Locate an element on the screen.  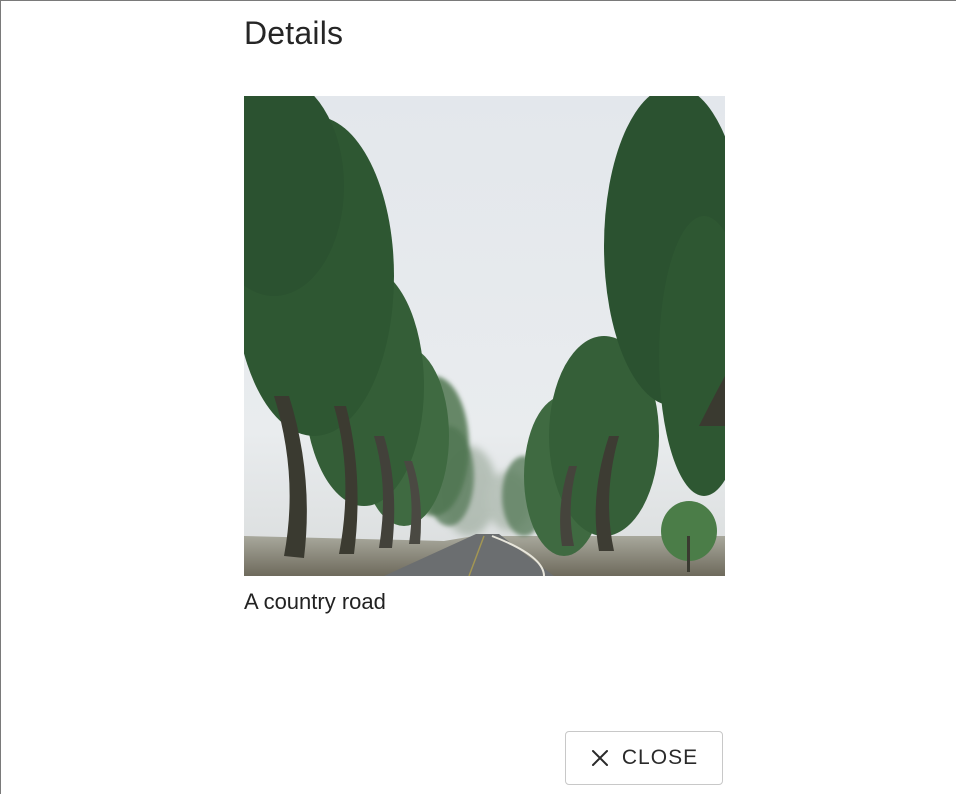
close-button: CLOSE is located at coordinates (644, 758).